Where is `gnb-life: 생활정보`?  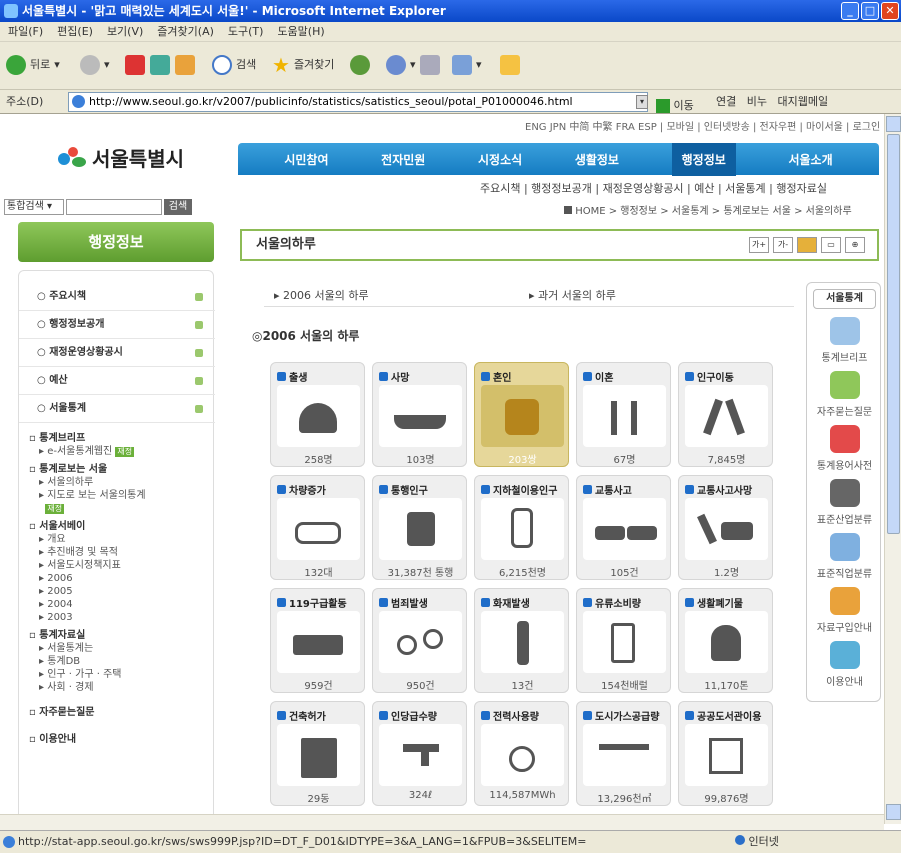
gnb-life: 생활정보 is located at coordinates (597, 159).